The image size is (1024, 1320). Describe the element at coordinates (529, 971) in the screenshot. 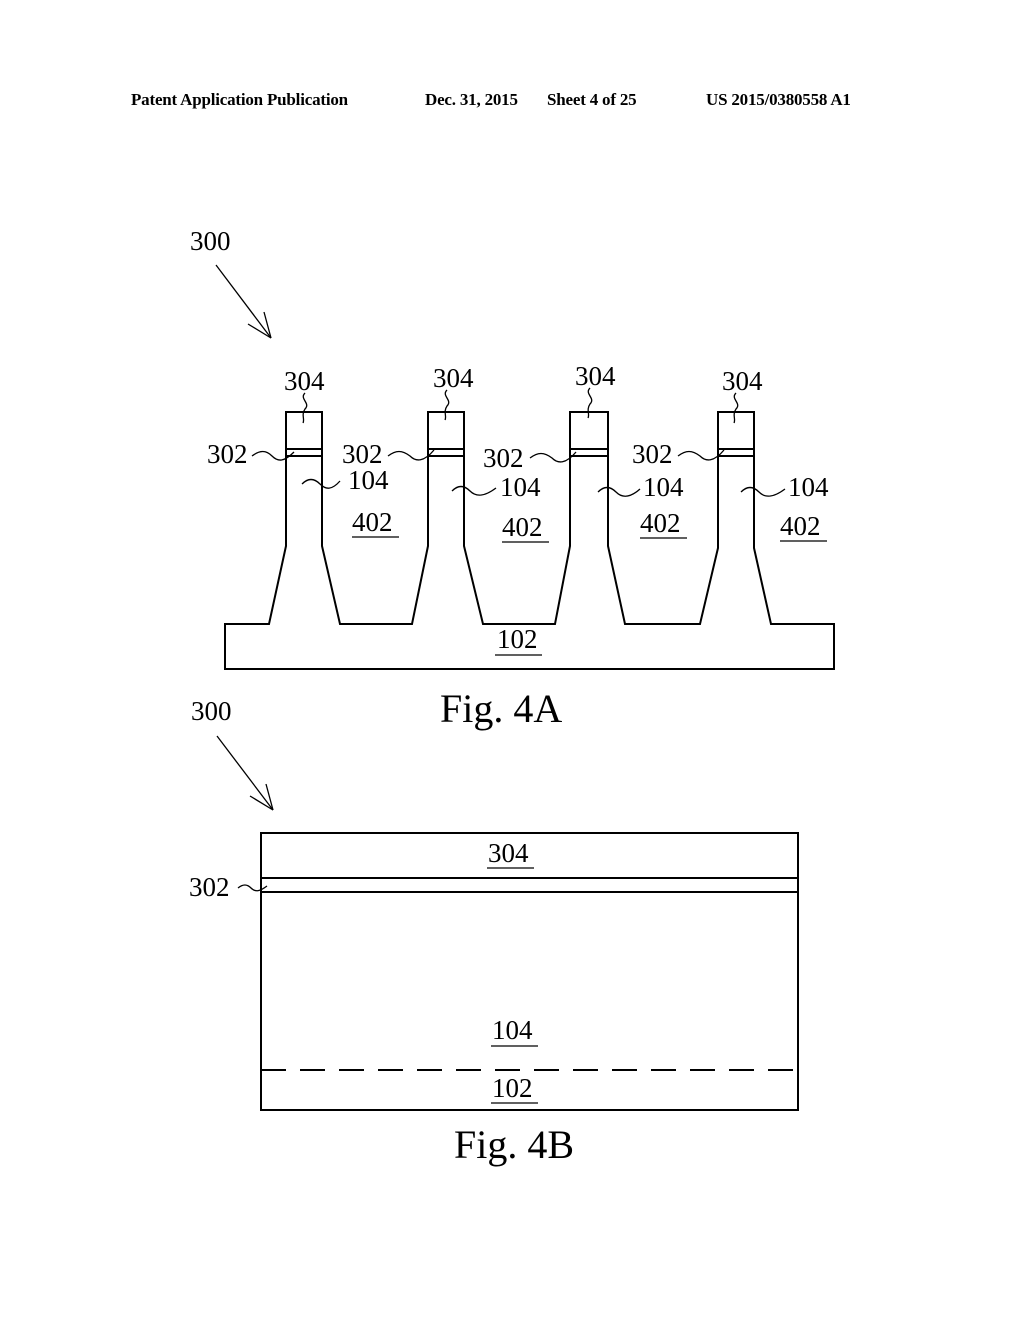

I see `stack-outline` at that location.